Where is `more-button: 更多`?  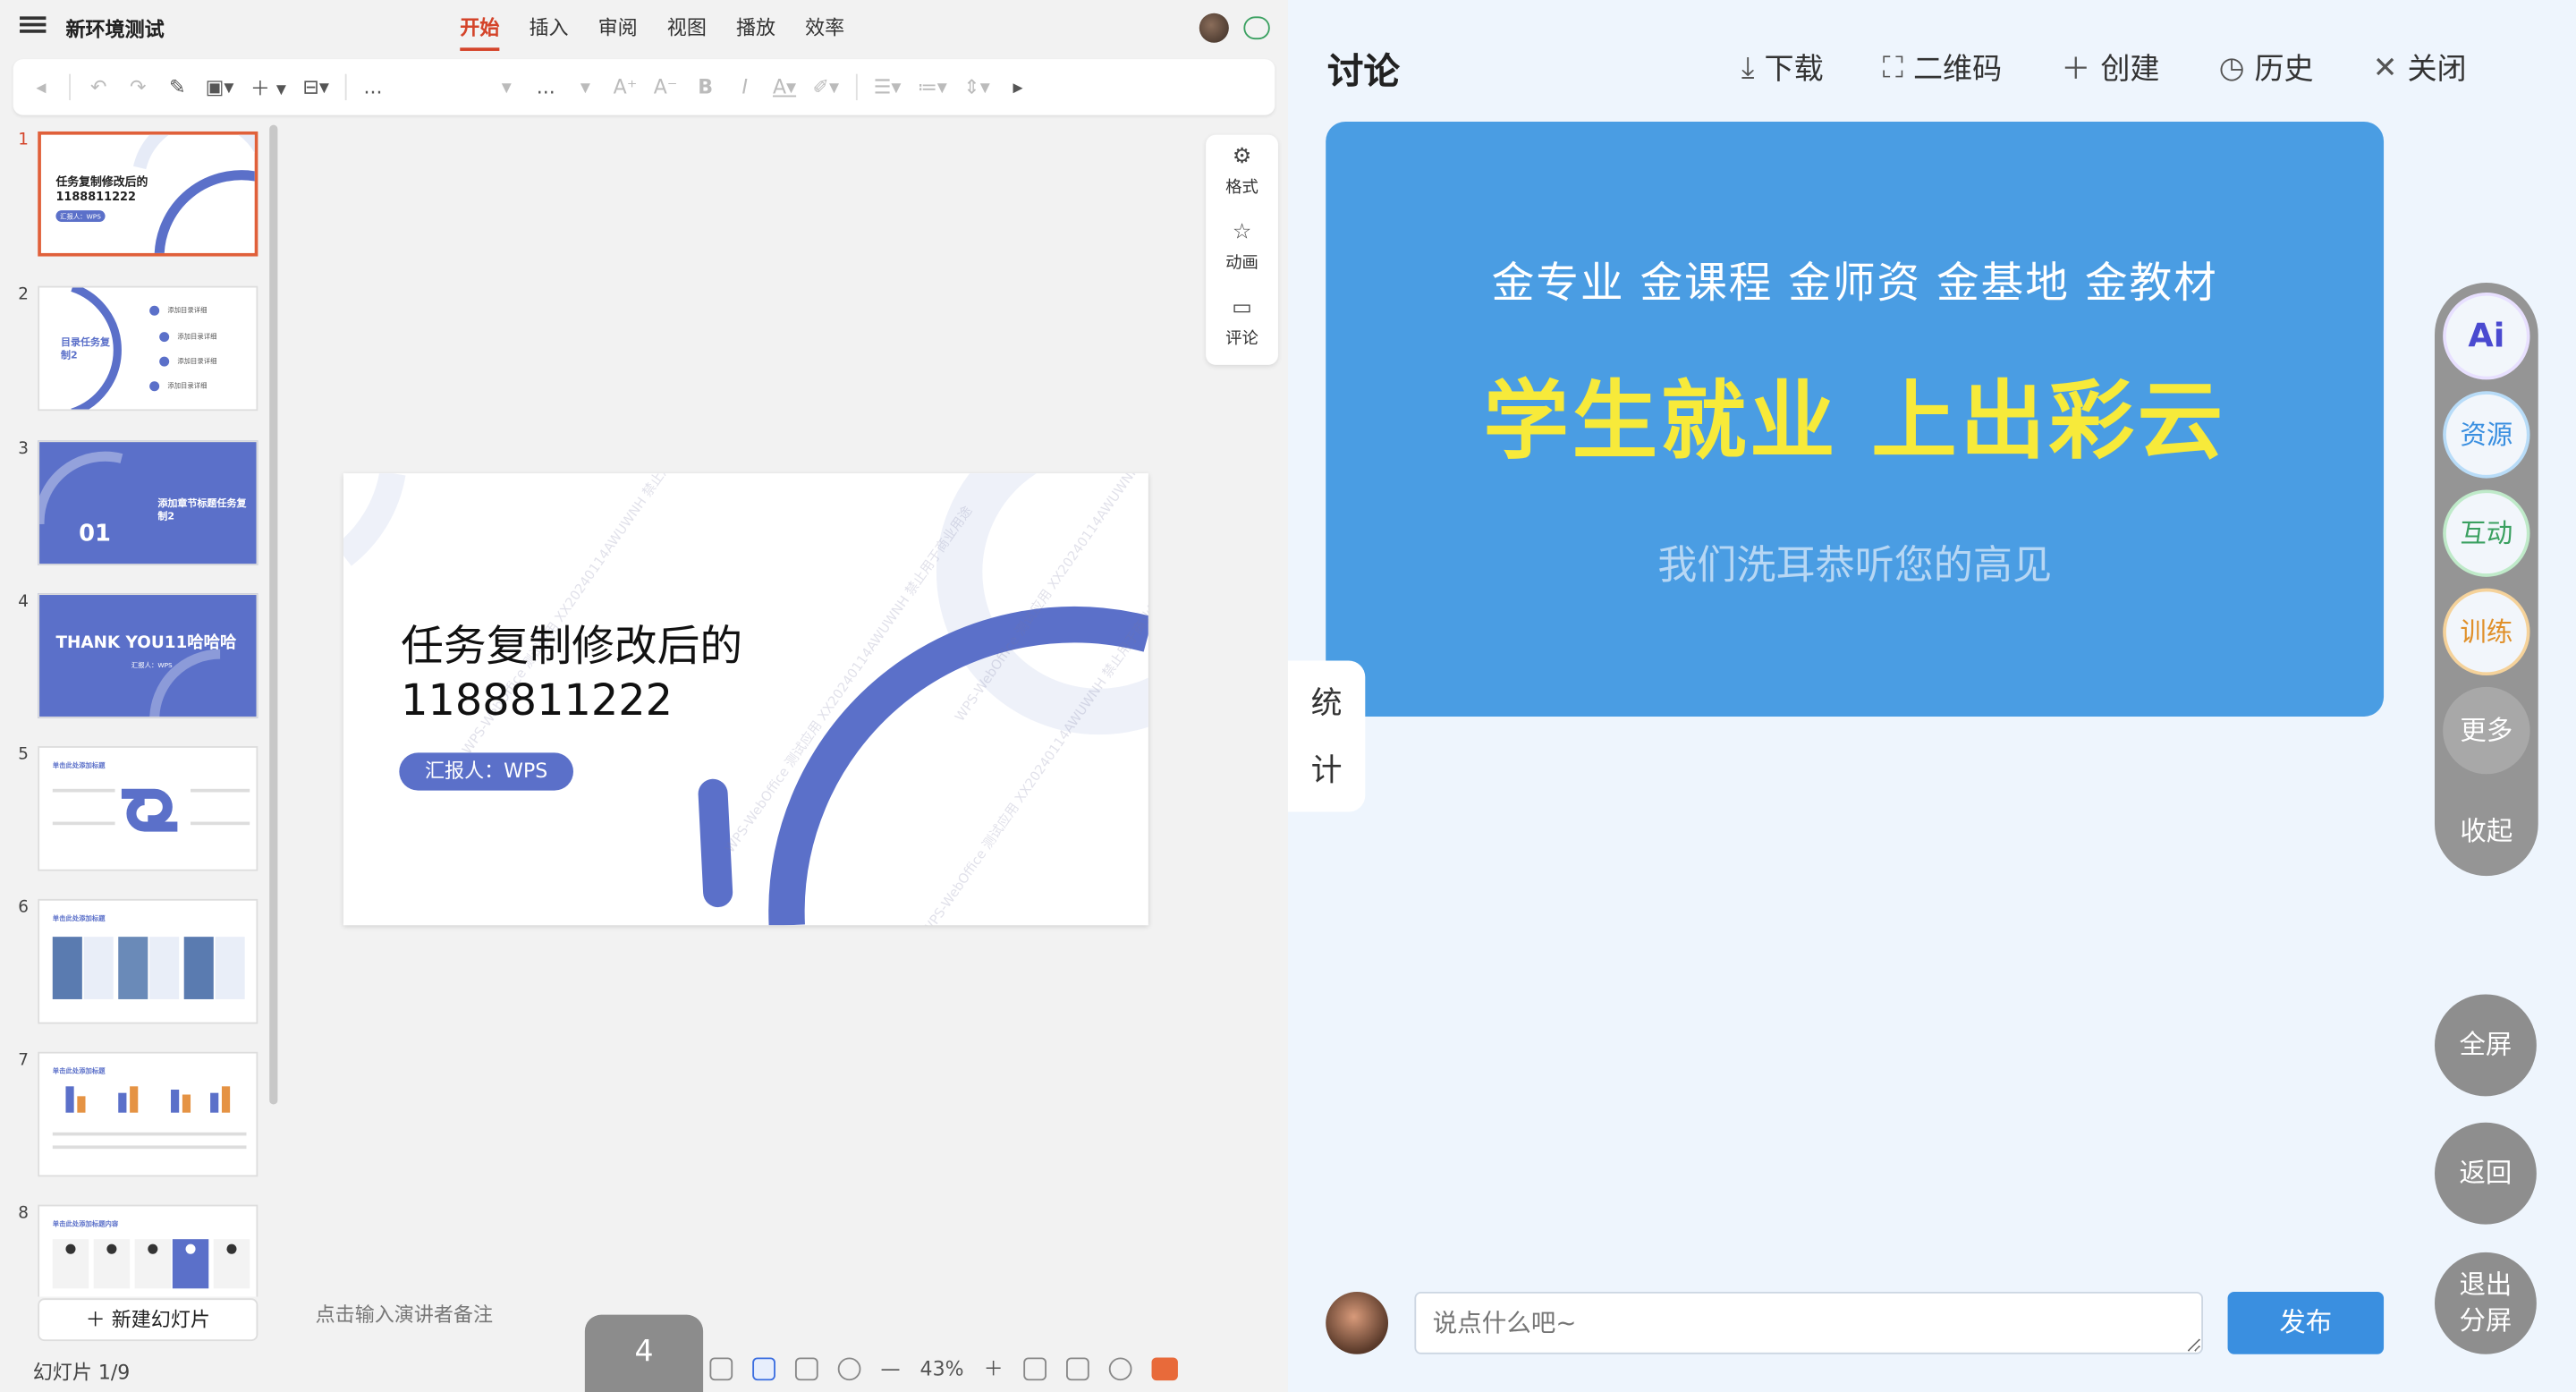 more-button: 更多 is located at coordinates (2486, 730).